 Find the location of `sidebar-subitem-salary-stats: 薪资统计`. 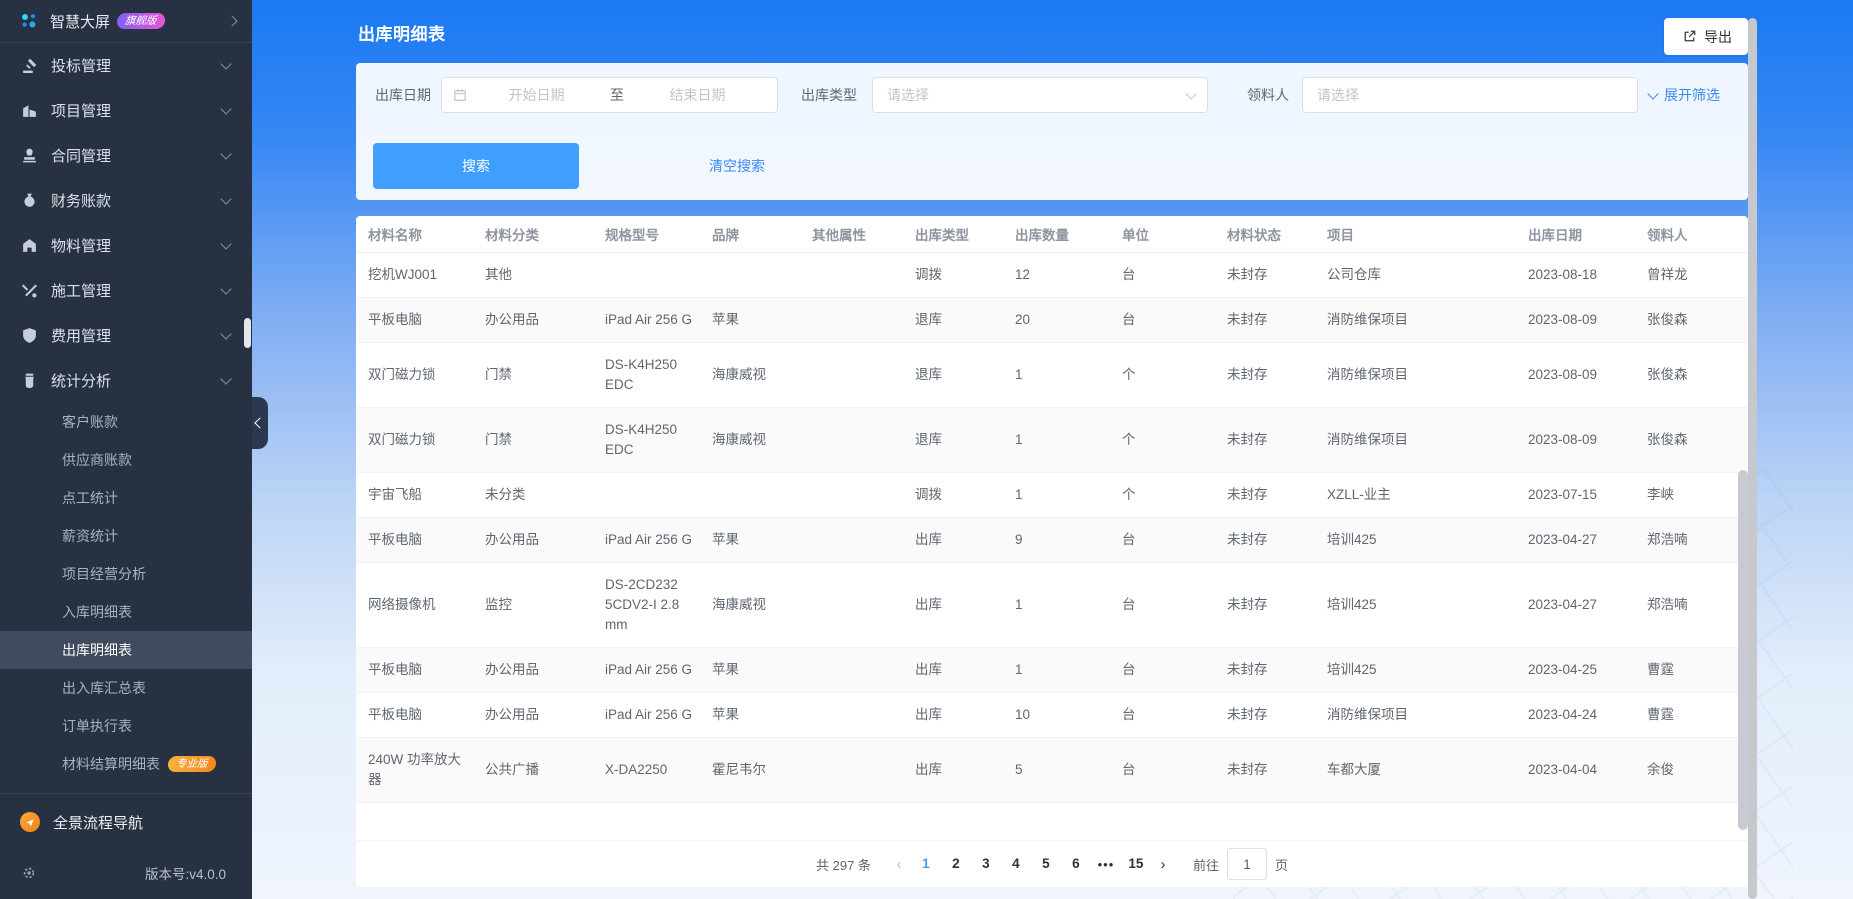

sidebar-subitem-salary-stats: 薪资统计 is located at coordinates (126, 536).